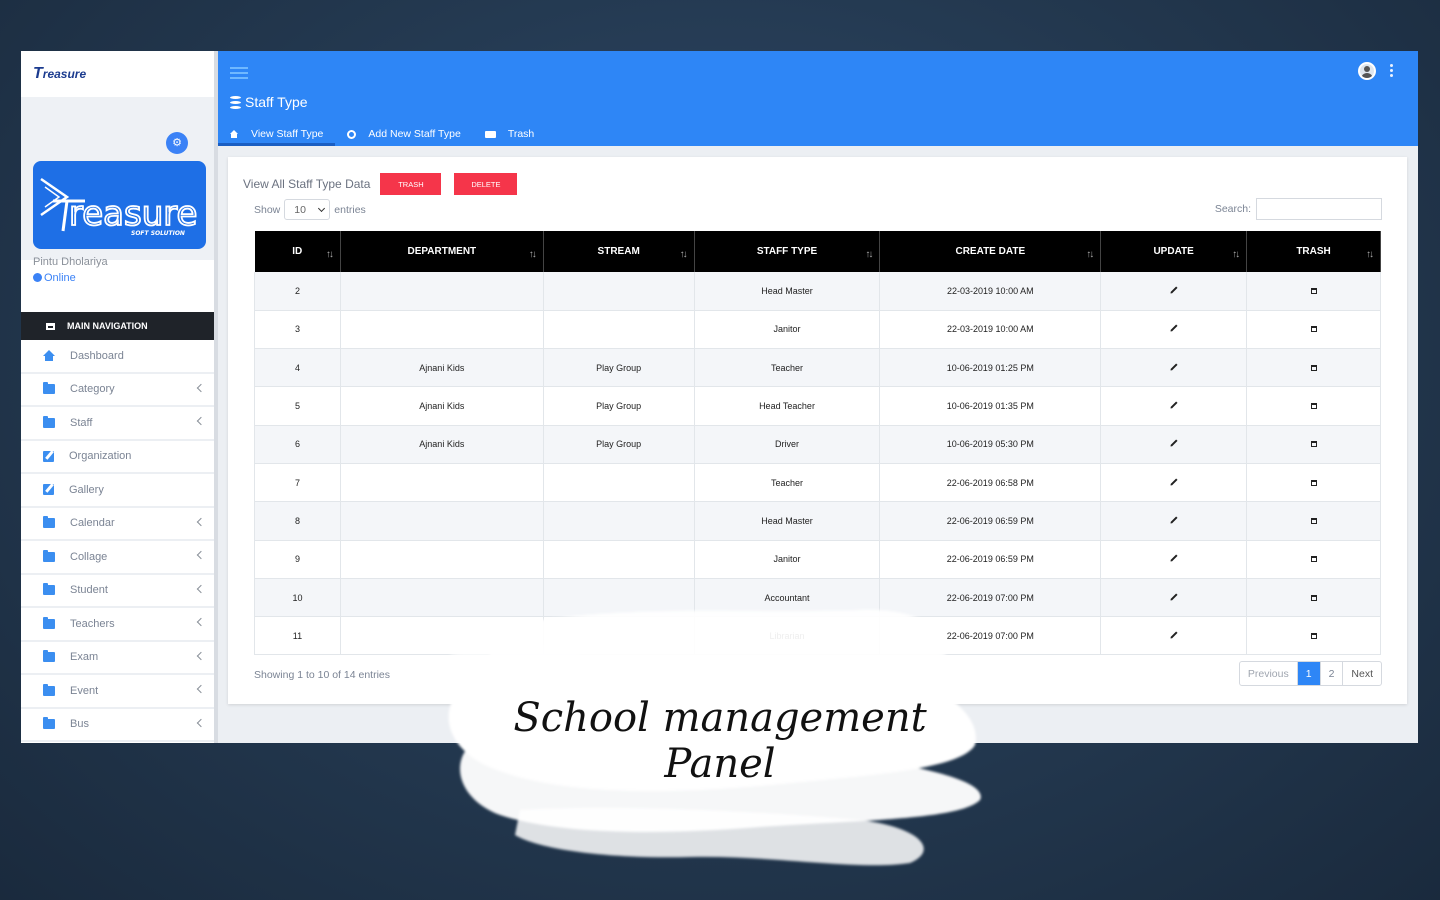 This screenshot has width=1440, height=900. What do you see at coordinates (787, 251) in the screenshot?
I see `column-header-staff-type: STAFF TYPE ↑↓` at bounding box center [787, 251].